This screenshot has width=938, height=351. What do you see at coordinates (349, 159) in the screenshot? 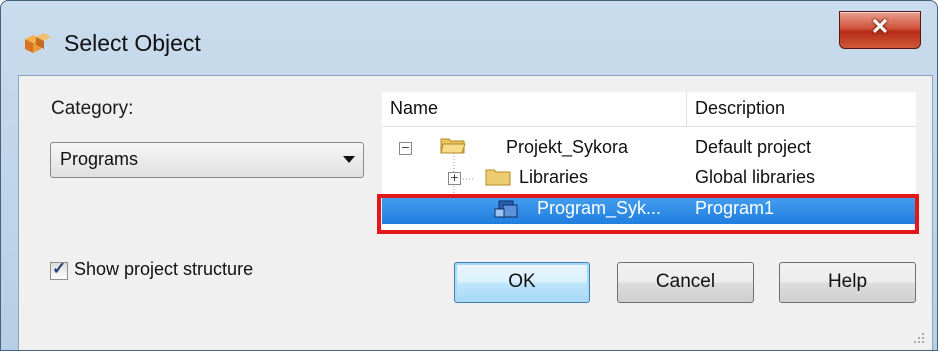
I see `chevron-down-icon` at bounding box center [349, 159].